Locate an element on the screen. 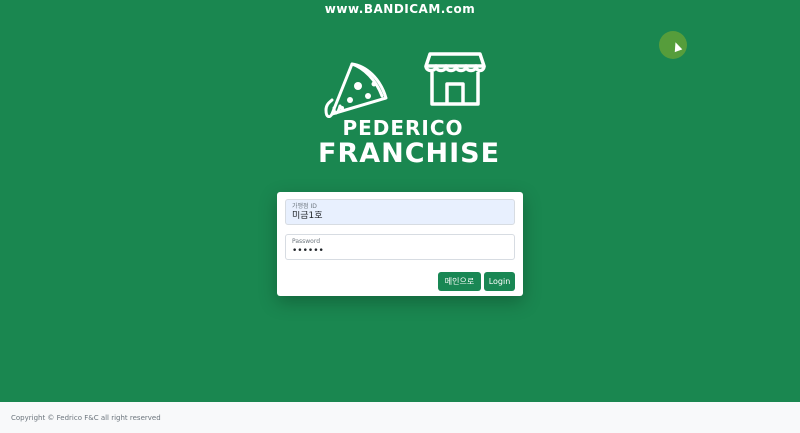 The image size is (800, 433). brand-name-line2: FRANCHISE is located at coordinates (409, 153).